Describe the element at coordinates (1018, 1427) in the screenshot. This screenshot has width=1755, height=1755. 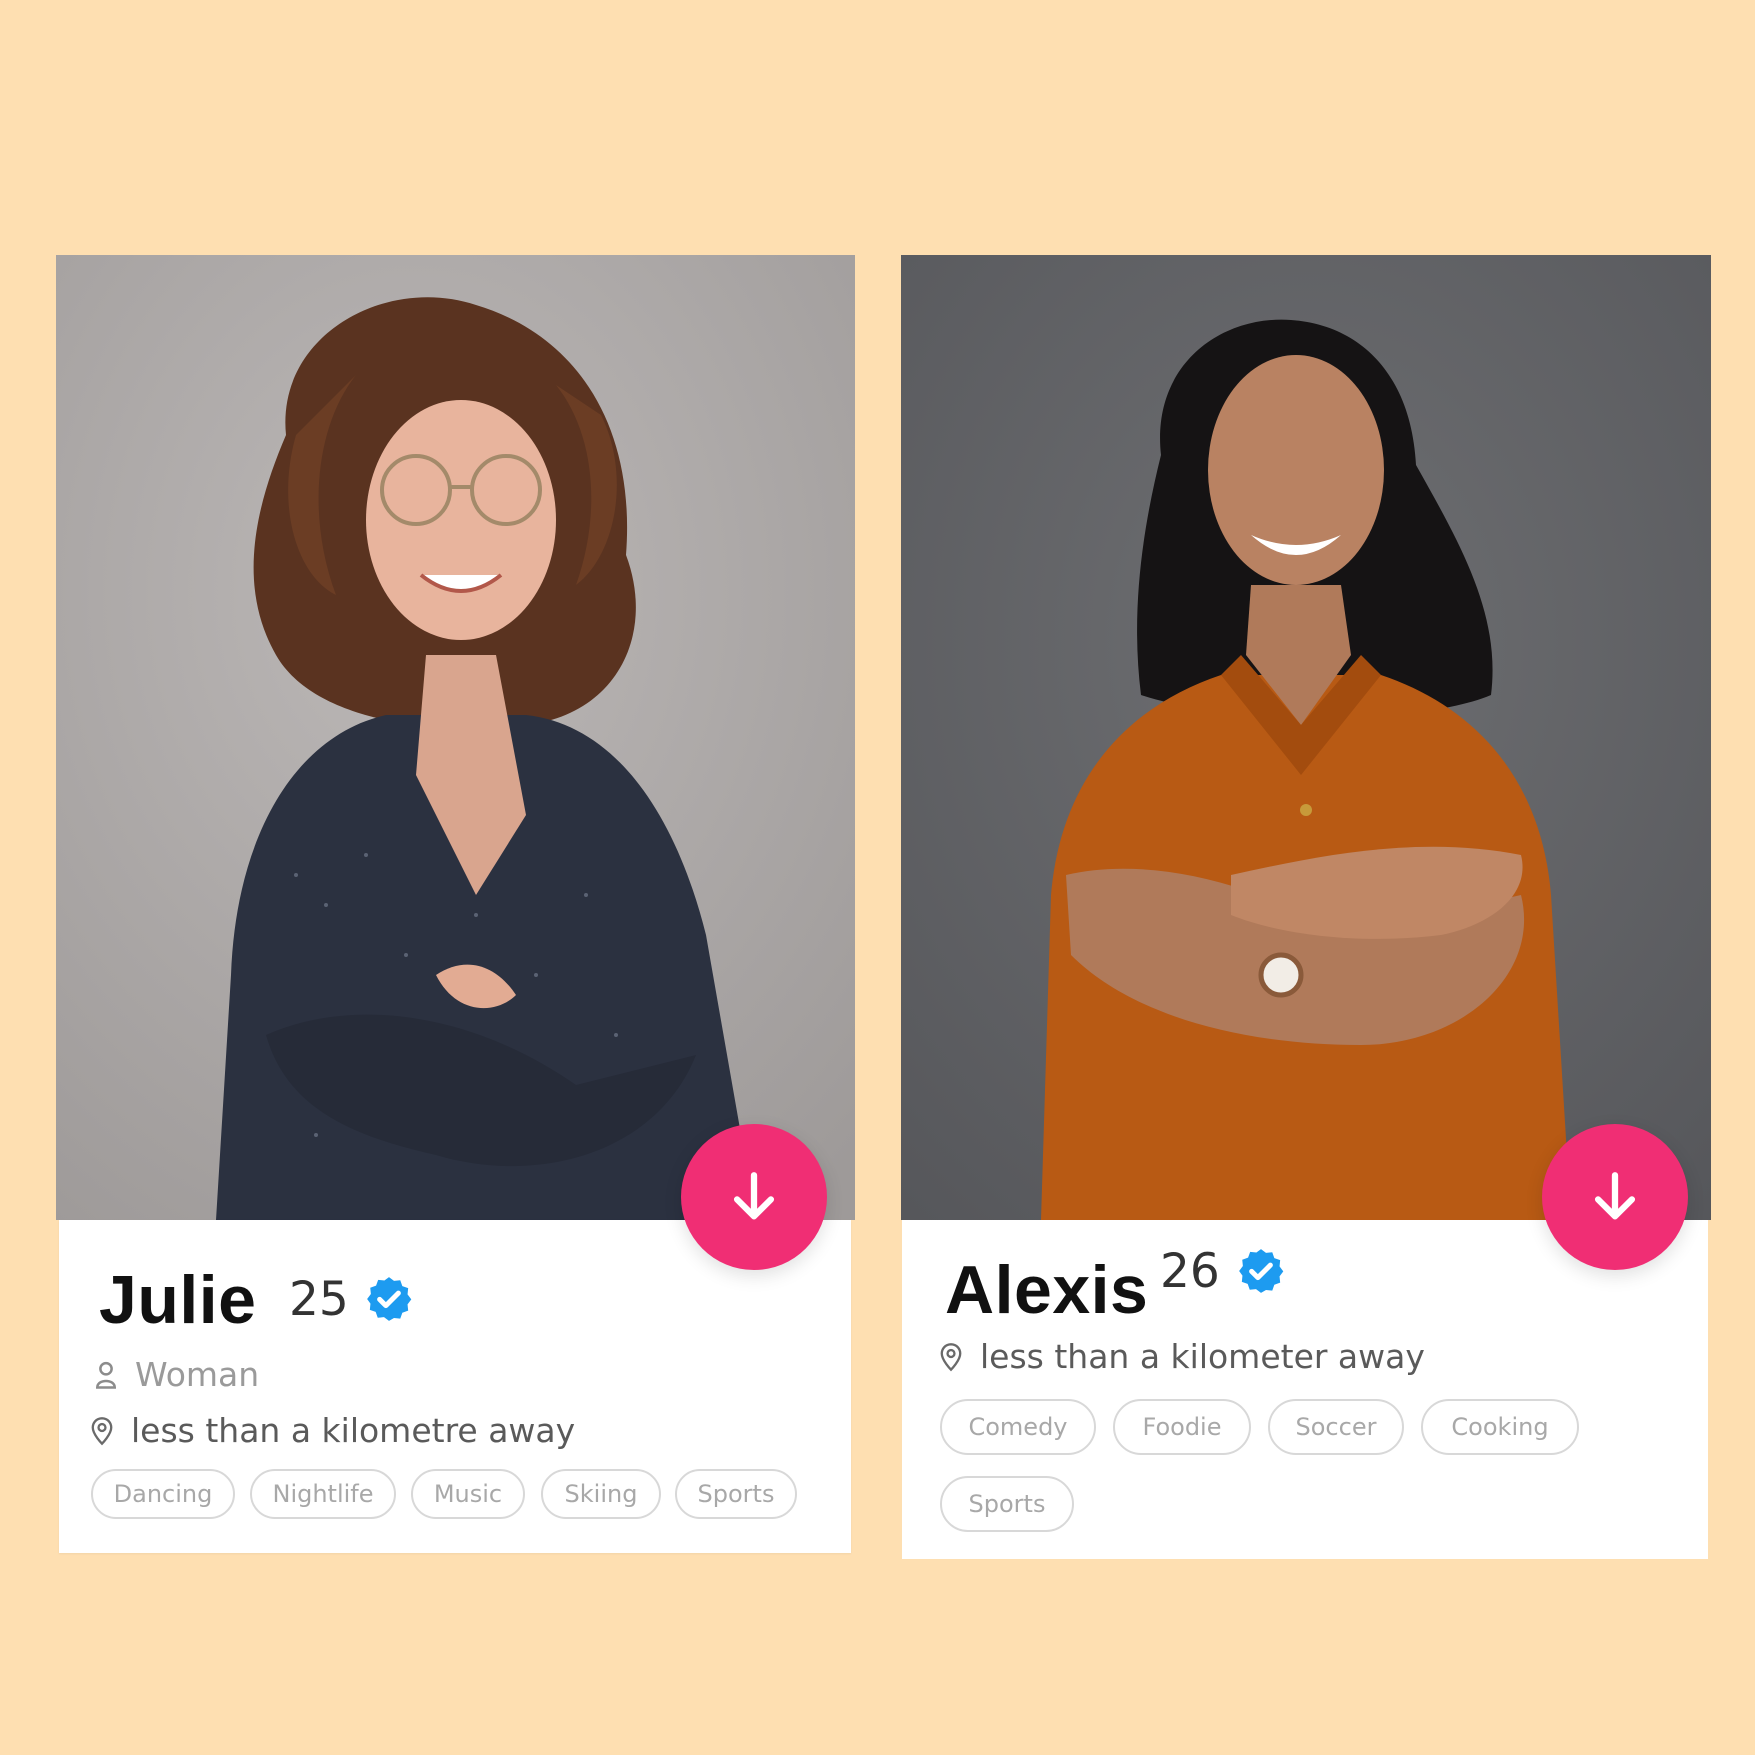
I see `interest-chip: Comedy` at that location.